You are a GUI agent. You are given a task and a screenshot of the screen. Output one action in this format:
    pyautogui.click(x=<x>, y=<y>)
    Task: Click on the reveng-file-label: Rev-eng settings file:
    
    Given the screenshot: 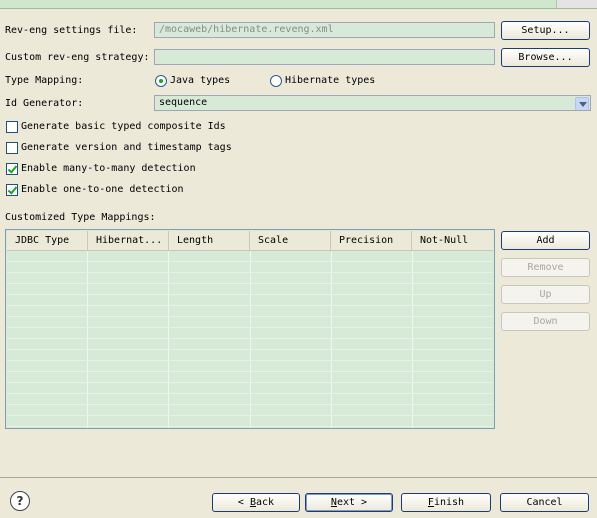 What is the action you would take?
    pyautogui.click(x=71, y=30)
    